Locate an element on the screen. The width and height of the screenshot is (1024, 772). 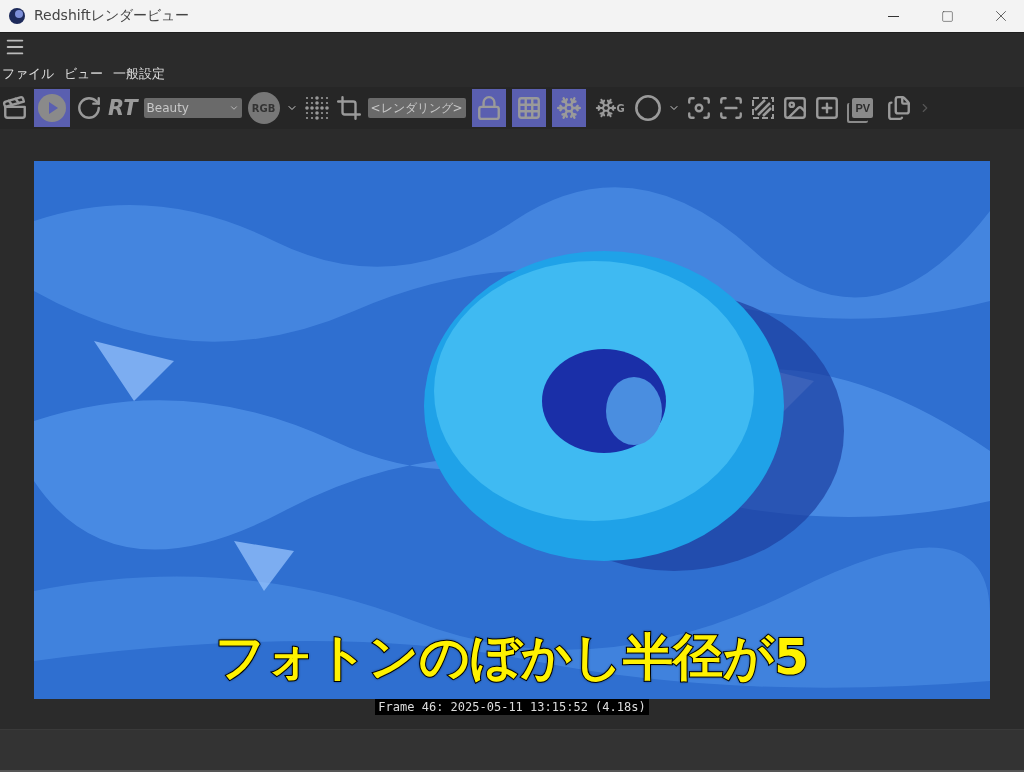
play-icon is located at coordinates (52, 108).